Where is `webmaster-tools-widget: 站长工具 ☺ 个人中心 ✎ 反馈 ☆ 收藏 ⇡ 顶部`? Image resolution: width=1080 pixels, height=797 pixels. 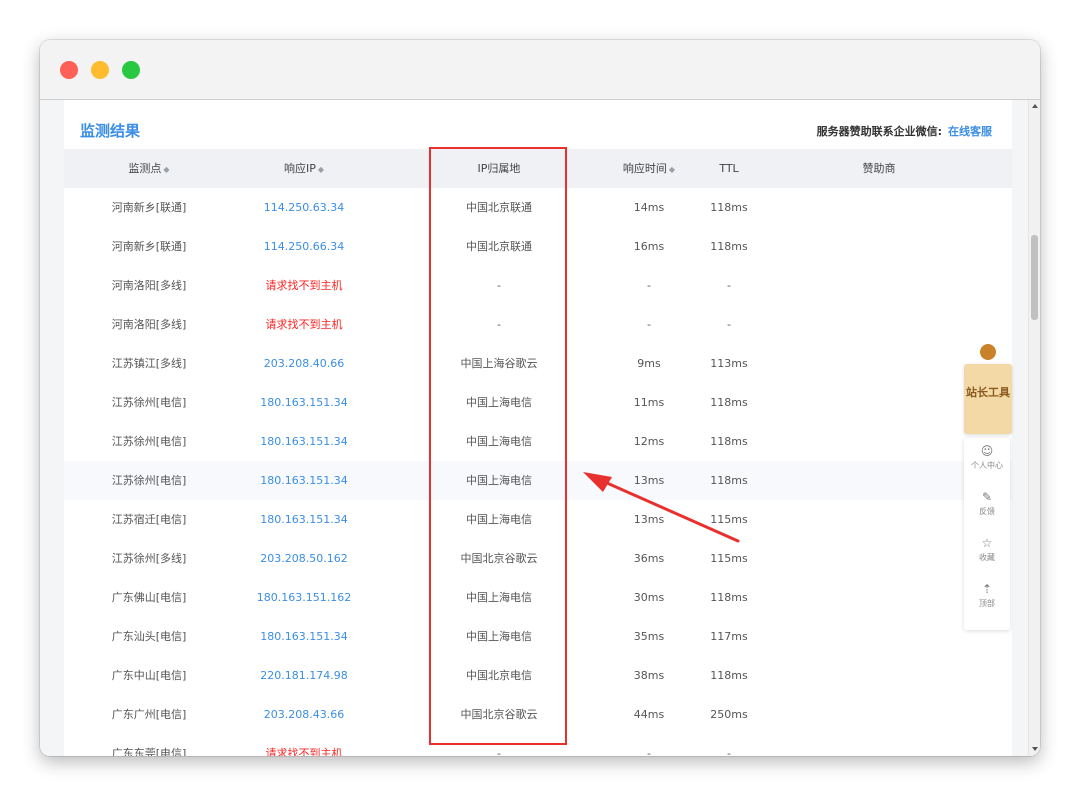
webmaster-tools-widget: 站长工具 ☺ 个人中心 ✎ 反馈 ☆ 收藏 ⇡ 顶部 is located at coordinates (988, 487).